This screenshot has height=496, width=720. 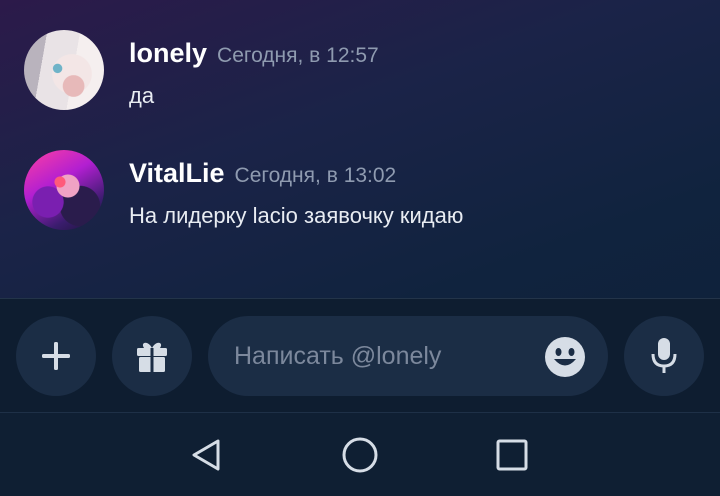 I want to click on microphone-icon, so click(x=664, y=355).